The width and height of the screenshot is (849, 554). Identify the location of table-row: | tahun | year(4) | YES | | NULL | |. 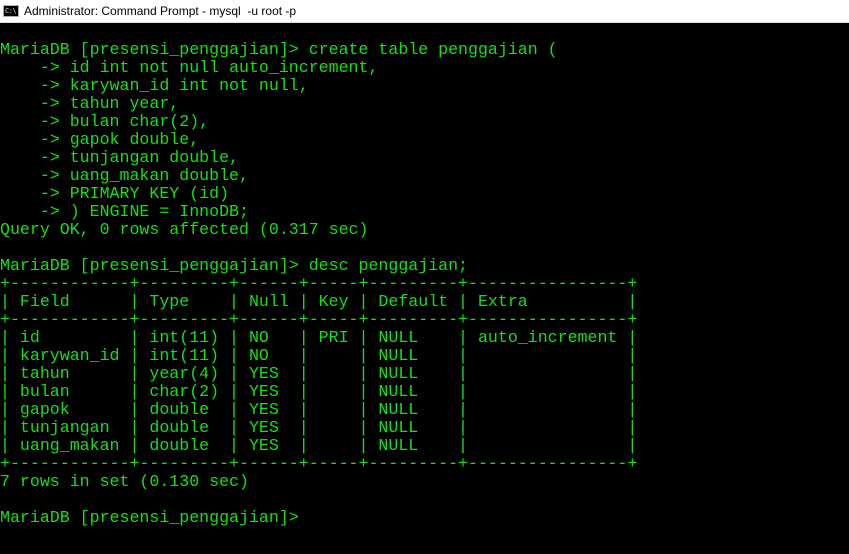
(319, 373).